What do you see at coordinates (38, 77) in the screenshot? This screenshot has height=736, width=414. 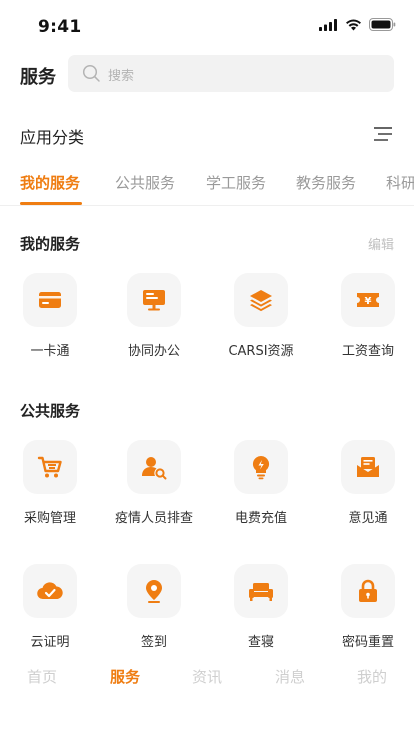 I see `page-title: 服务` at bounding box center [38, 77].